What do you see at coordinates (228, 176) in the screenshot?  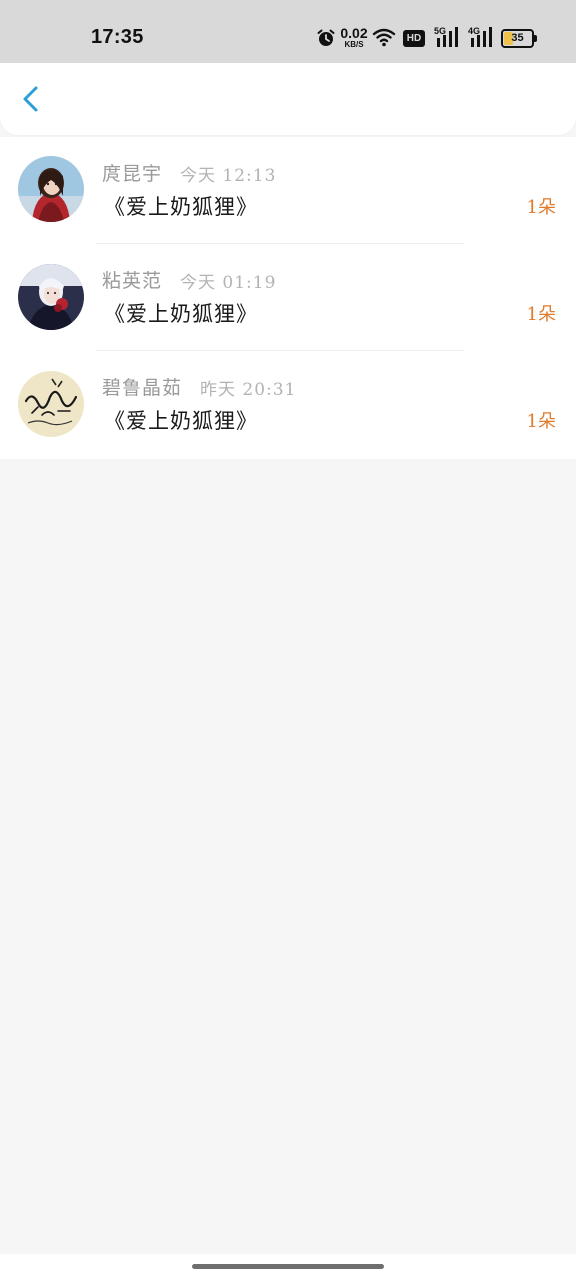 I see `record-time: 今天 12:13` at bounding box center [228, 176].